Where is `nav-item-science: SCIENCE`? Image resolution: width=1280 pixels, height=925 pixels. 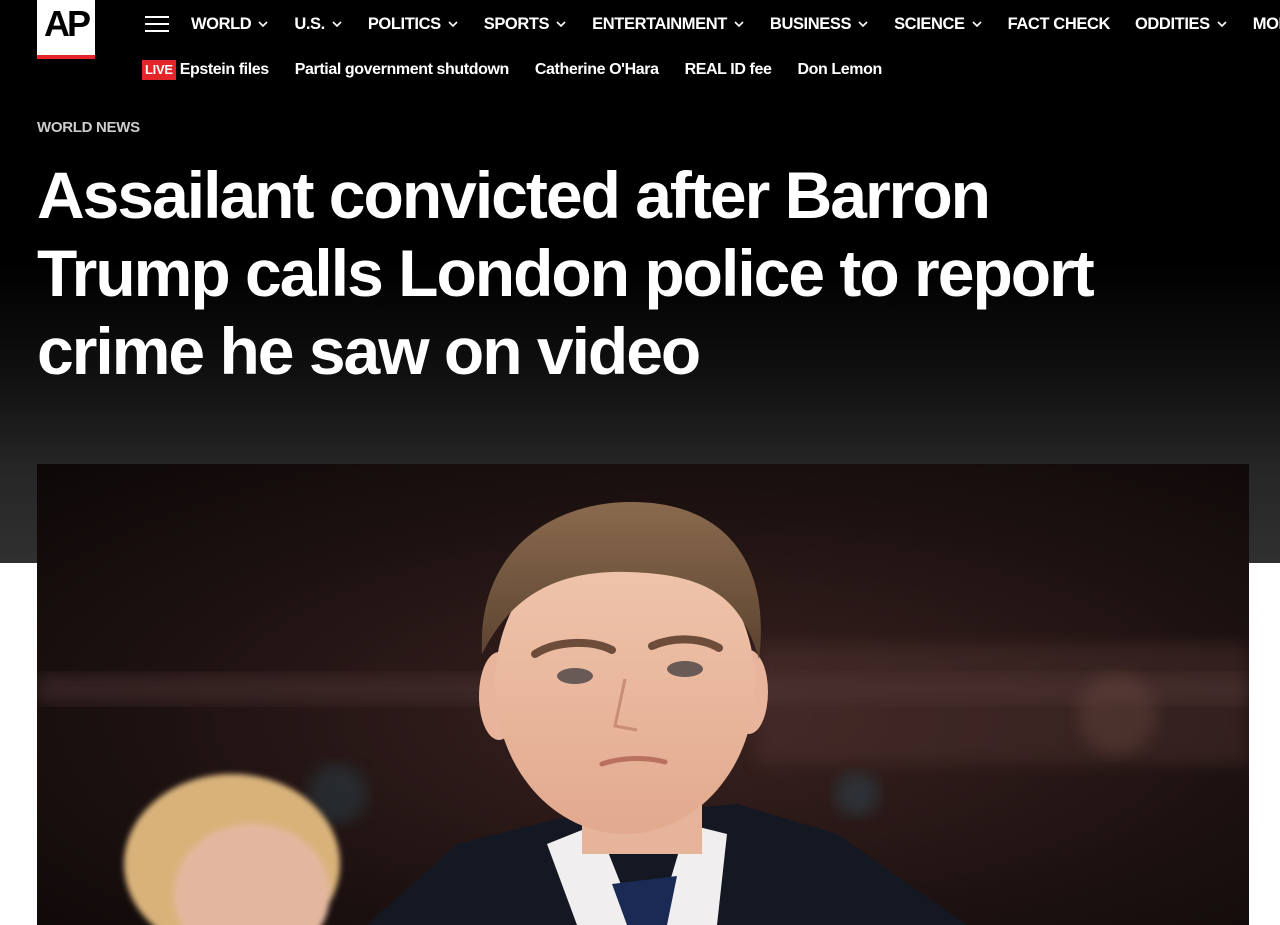
nav-item-science: SCIENCE is located at coordinates (938, 24).